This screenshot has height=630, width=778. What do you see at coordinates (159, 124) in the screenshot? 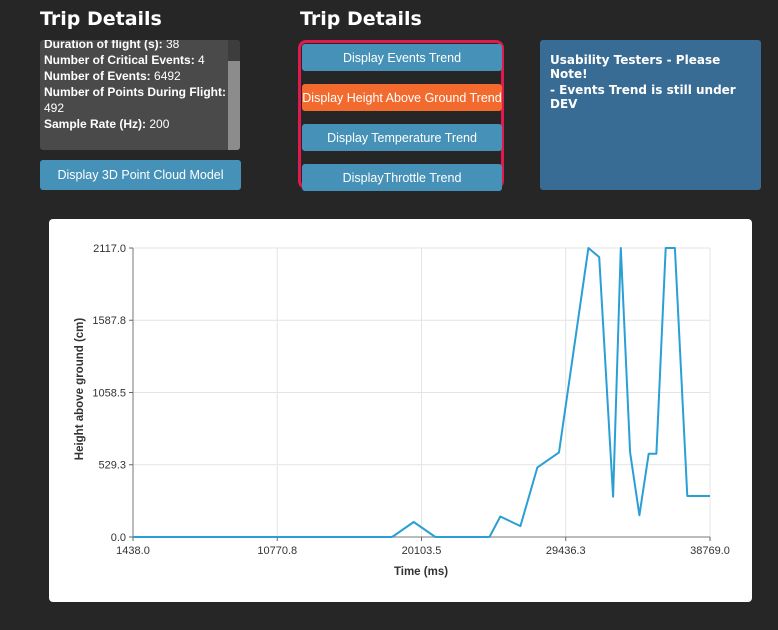
I see `stat-value: 200` at bounding box center [159, 124].